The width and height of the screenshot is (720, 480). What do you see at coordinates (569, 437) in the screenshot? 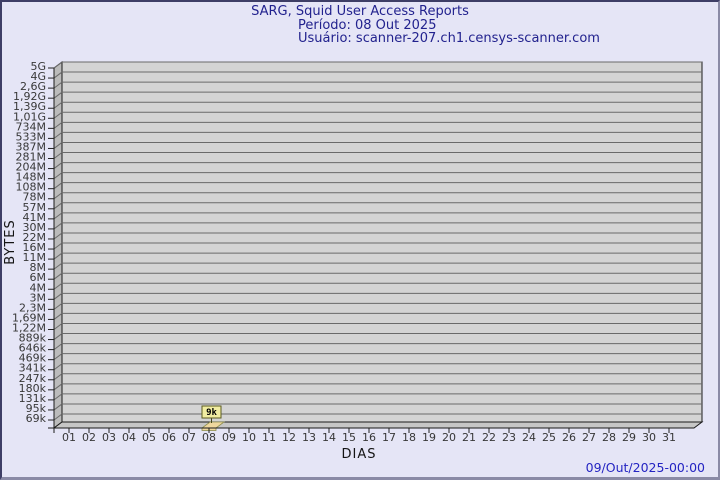
I see `x-tick-label: 26` at bounding box center [569, 437].